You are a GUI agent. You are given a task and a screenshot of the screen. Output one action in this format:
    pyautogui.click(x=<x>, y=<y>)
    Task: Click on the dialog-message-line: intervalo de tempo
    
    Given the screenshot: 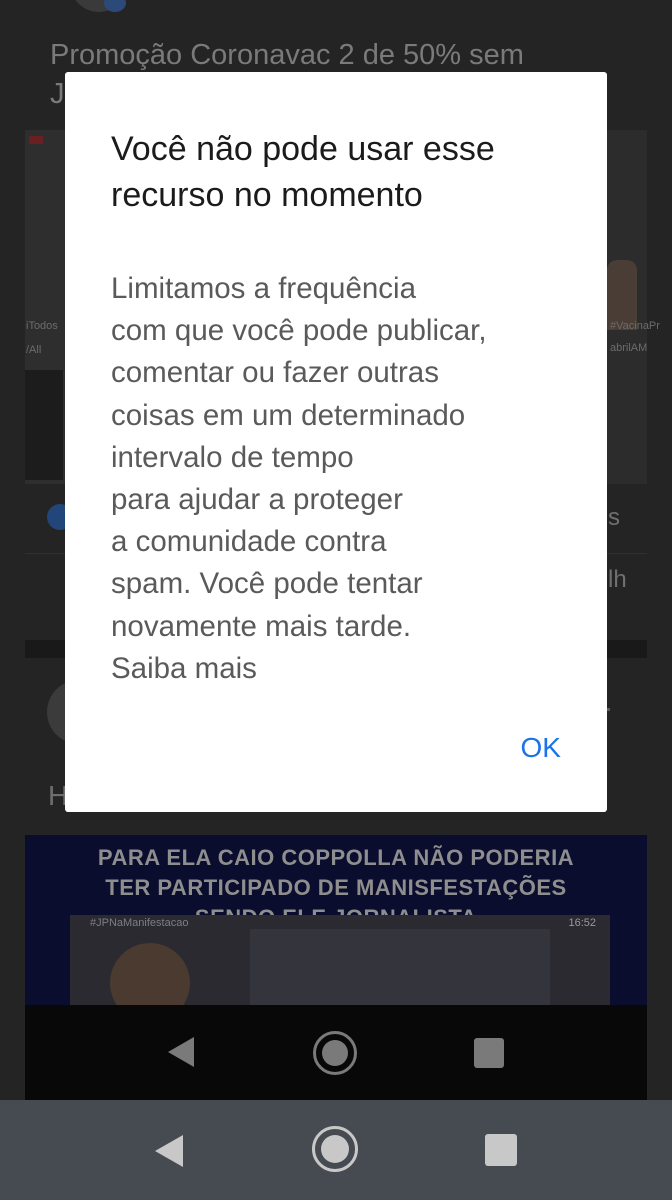 What is the action you would take?
    pyautogui.click(x=232, y=457)
    